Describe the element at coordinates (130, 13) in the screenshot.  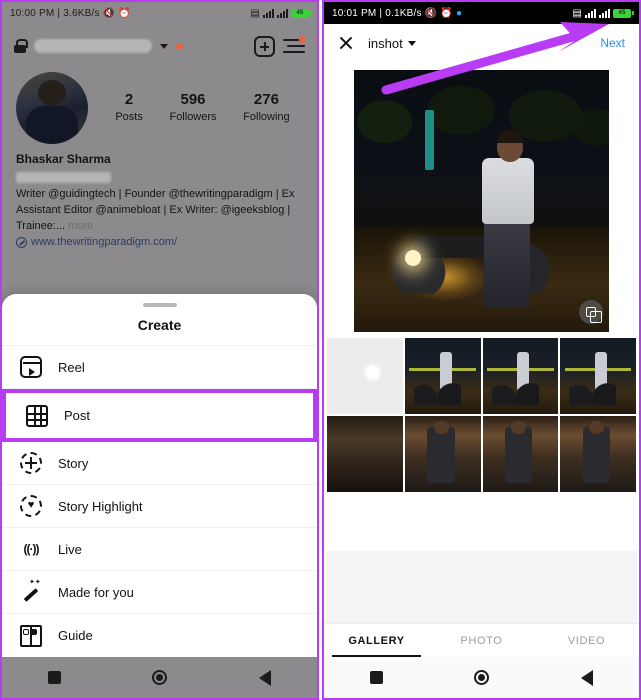
I see `status-left: 10:00 PM | 3.6KB/s 🔇 ⏰` at that location.